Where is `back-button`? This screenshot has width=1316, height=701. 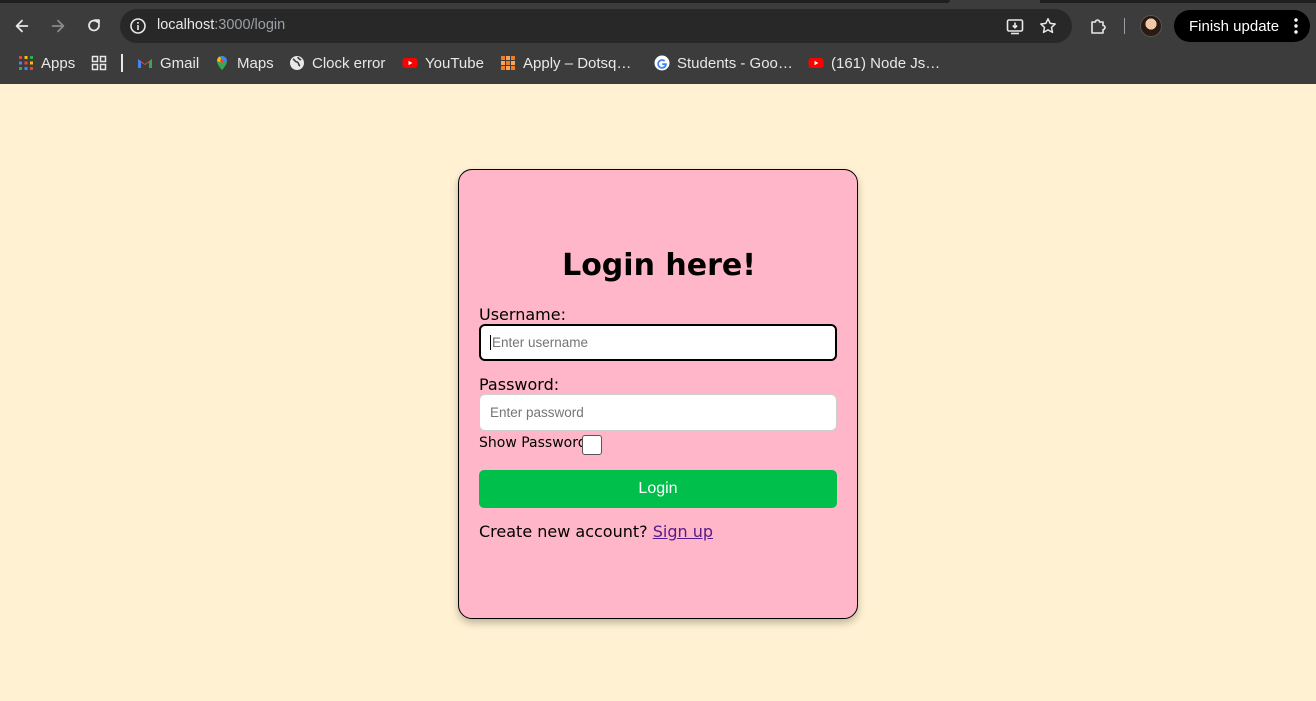 back-button is located at coordinates (22, 26).